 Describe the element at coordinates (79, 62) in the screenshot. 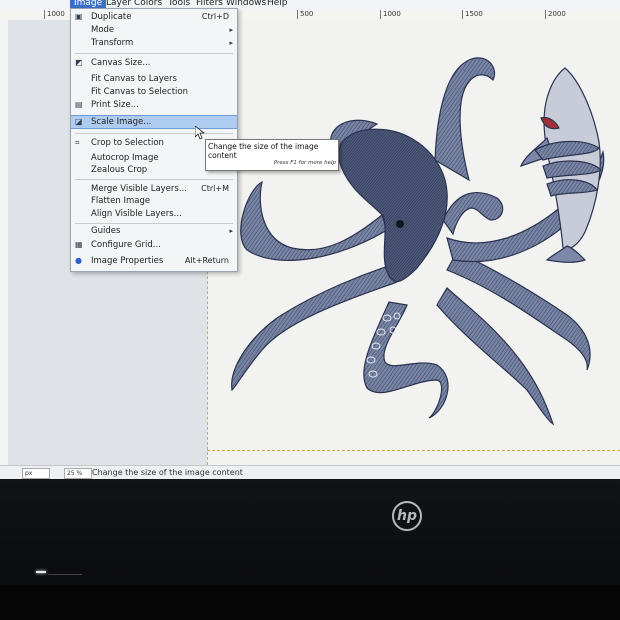

I see `canvas-size-icon: ◩` at that location.